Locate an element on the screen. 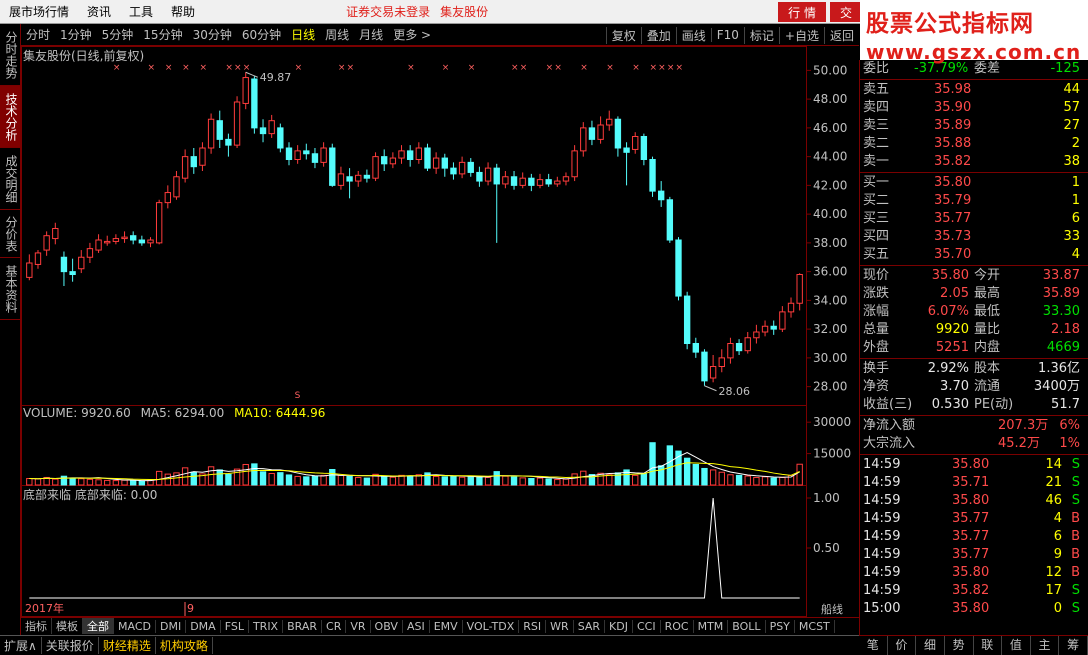  period-5min: 5分钟 is located at coordinates (118, 34).